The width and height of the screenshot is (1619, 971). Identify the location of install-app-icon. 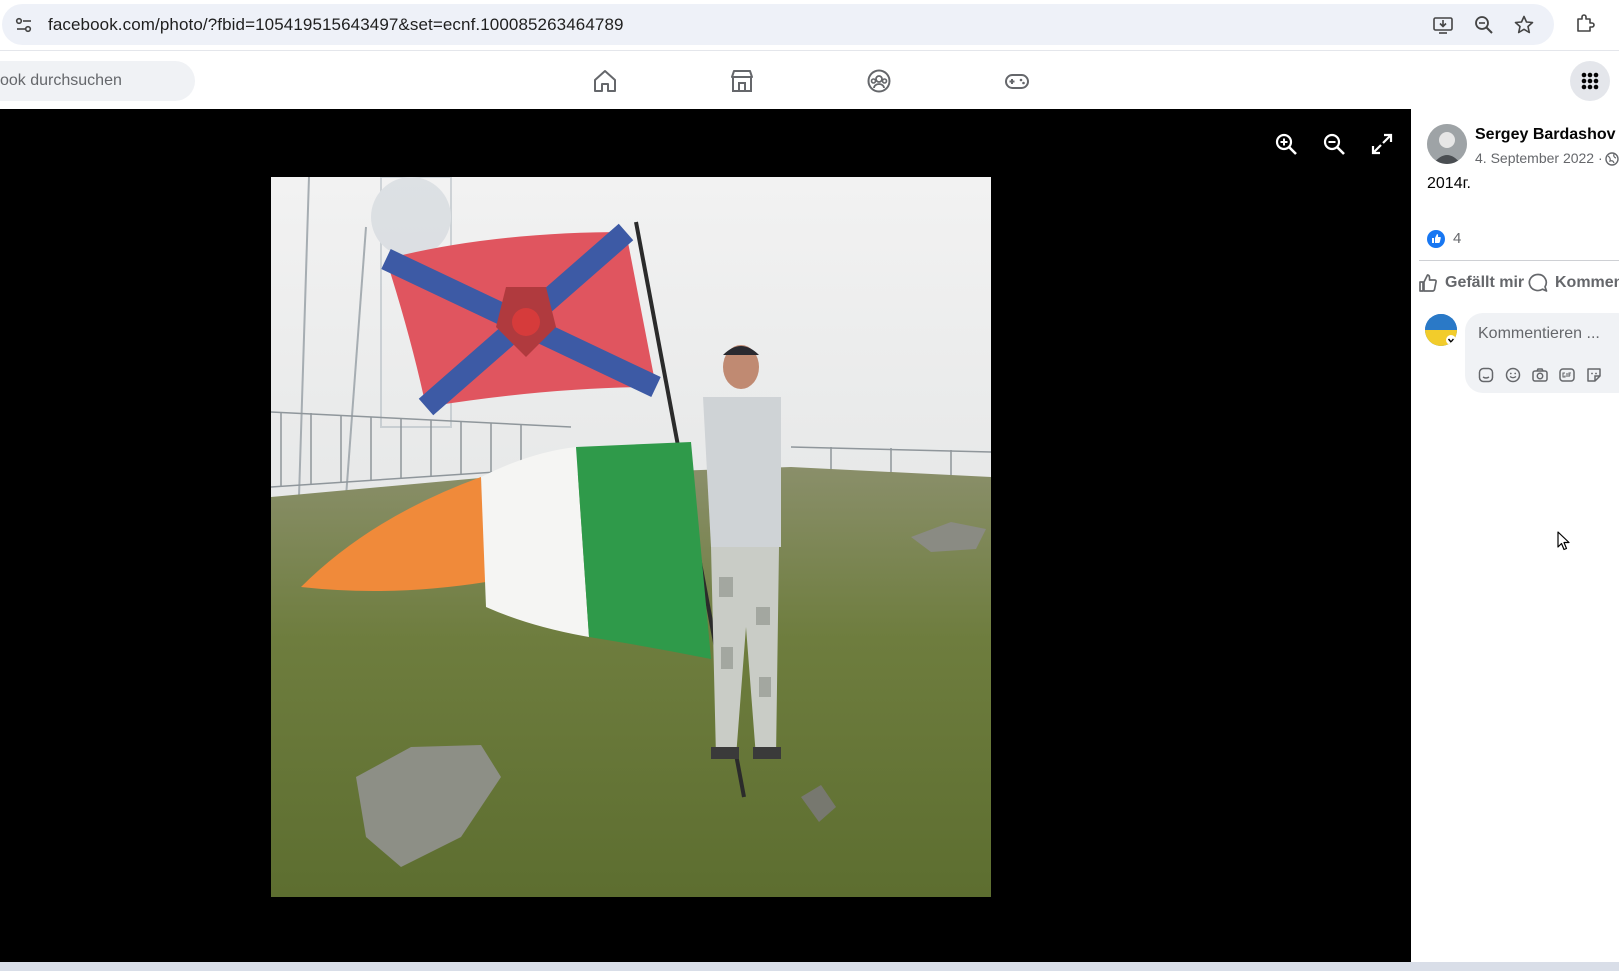
(1443, 25).